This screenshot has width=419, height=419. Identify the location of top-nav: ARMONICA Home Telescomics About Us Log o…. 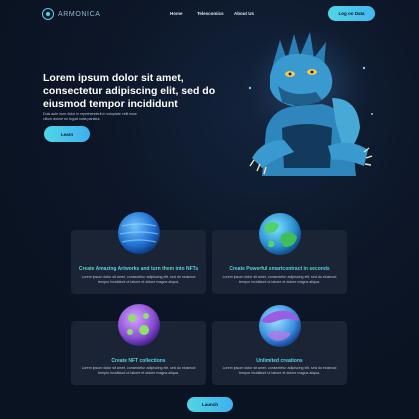
(209, 14).